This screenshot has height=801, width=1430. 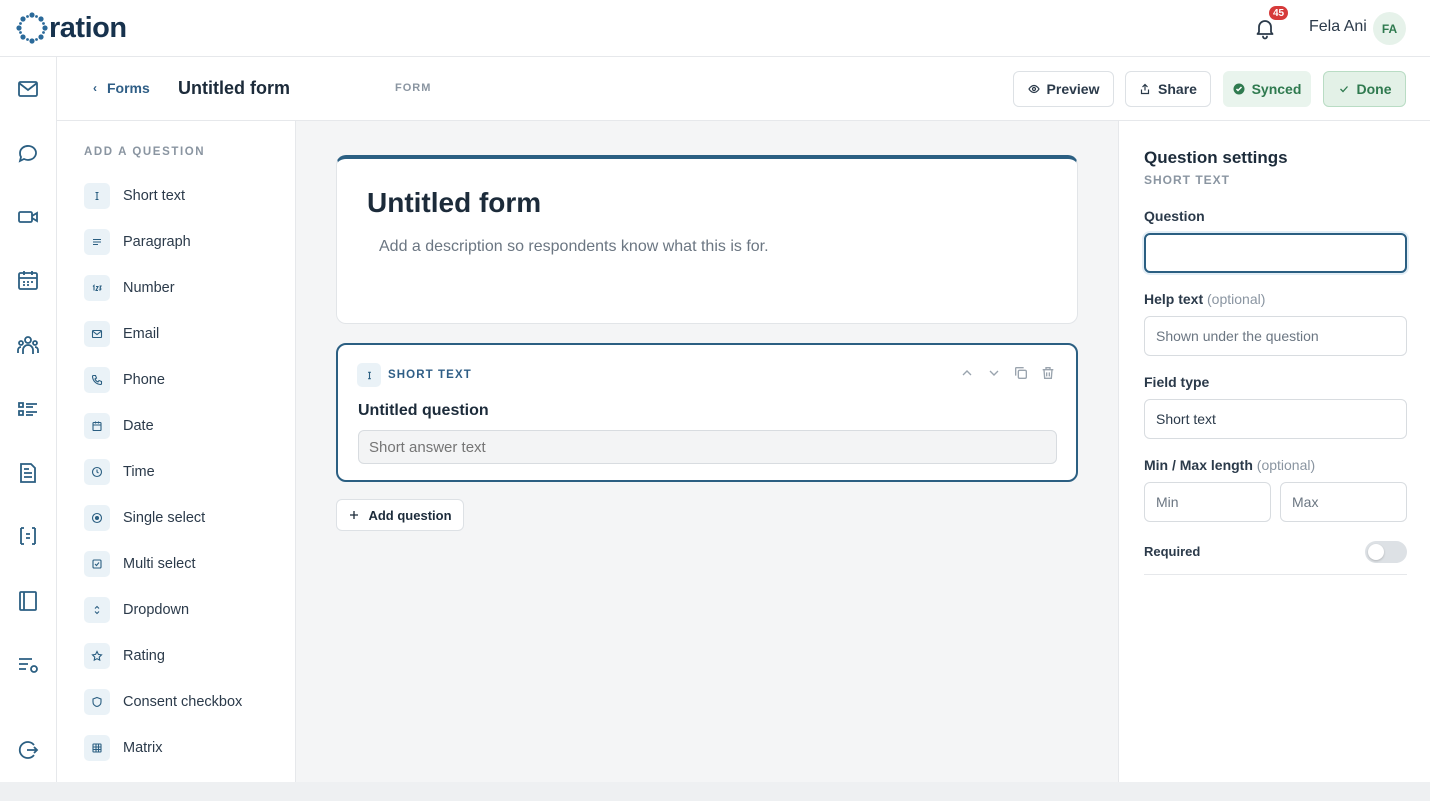 What do you see at coordinates (97, 288) in the screenshot?
I see `number-icon` at bounding box center [97, 288].